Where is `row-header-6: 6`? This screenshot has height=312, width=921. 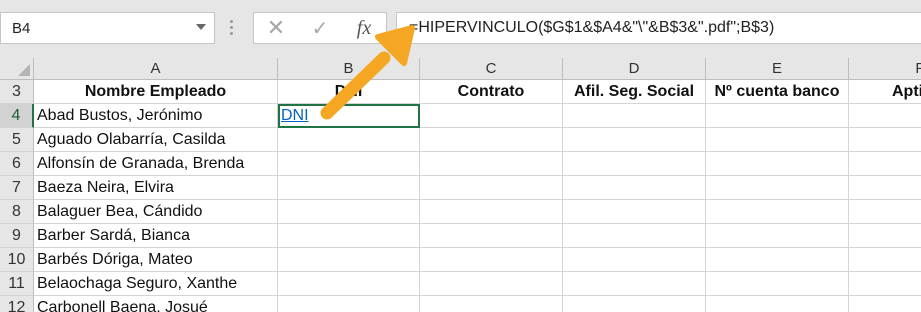 row-header-6: 6 is located at coordinates (17, 164).